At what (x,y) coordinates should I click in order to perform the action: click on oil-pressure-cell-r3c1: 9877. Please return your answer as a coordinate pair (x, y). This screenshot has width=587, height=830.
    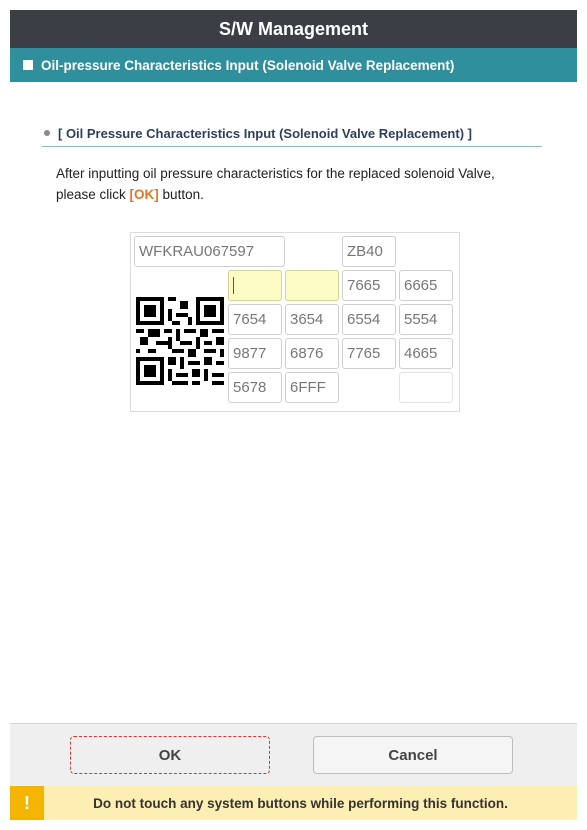
    Looking at the image, I should click on (255, 353).